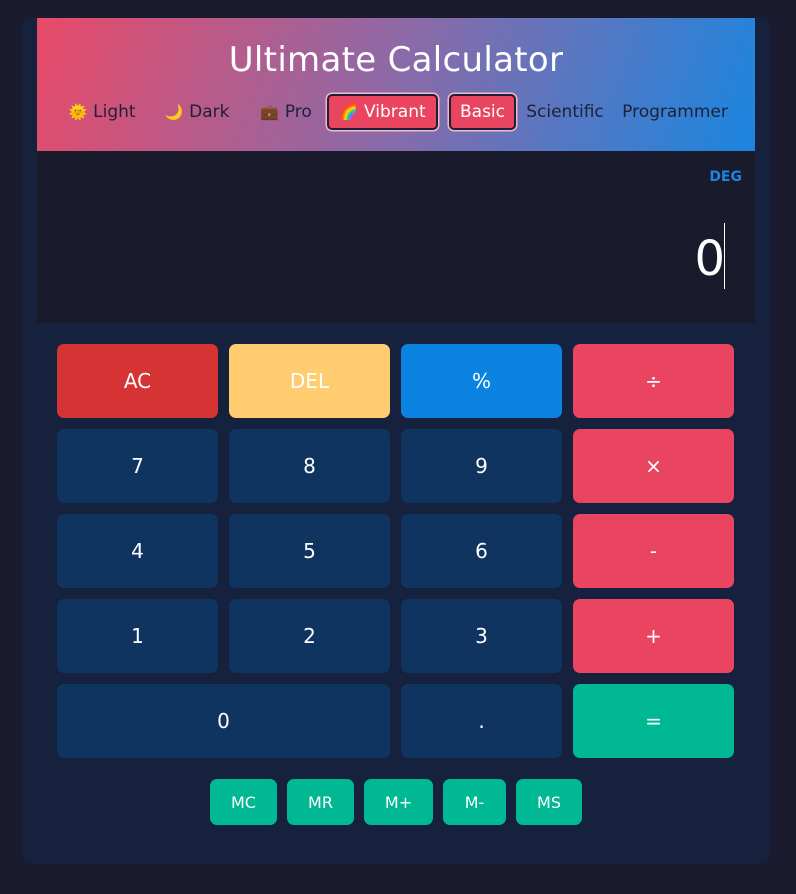 The width and height of the screenshot is (796, 894). I want to click on decimal-point-button: ., so click(481, 721).